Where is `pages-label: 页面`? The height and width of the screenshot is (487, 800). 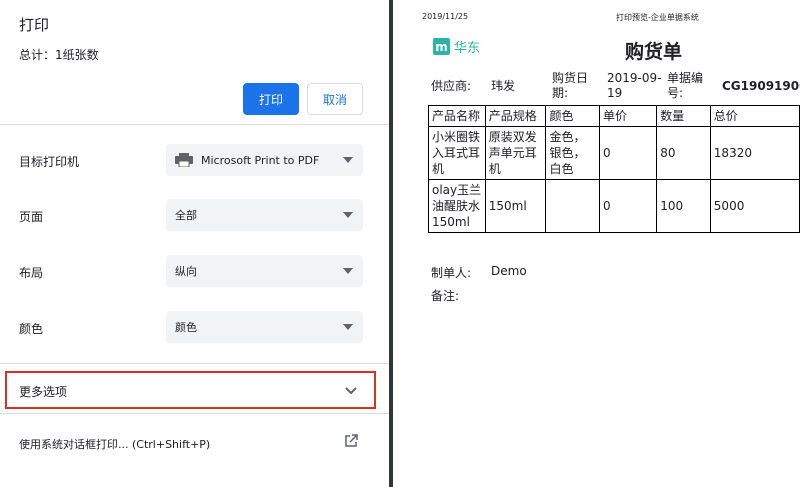 pages-label: 页面 is located at coordinates (31, 217).